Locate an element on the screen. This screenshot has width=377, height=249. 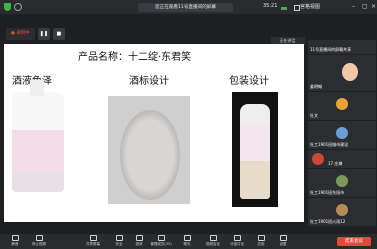
participant-tile: 11号直播间的屏幕共享 is located at coordinates (342, 47).